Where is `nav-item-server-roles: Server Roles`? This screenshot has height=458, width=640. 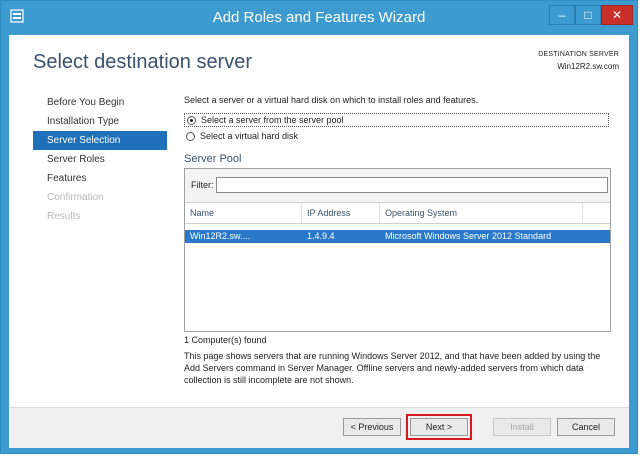 nav-item-server-roles: Server Roles is located at coordinates (100, 159).